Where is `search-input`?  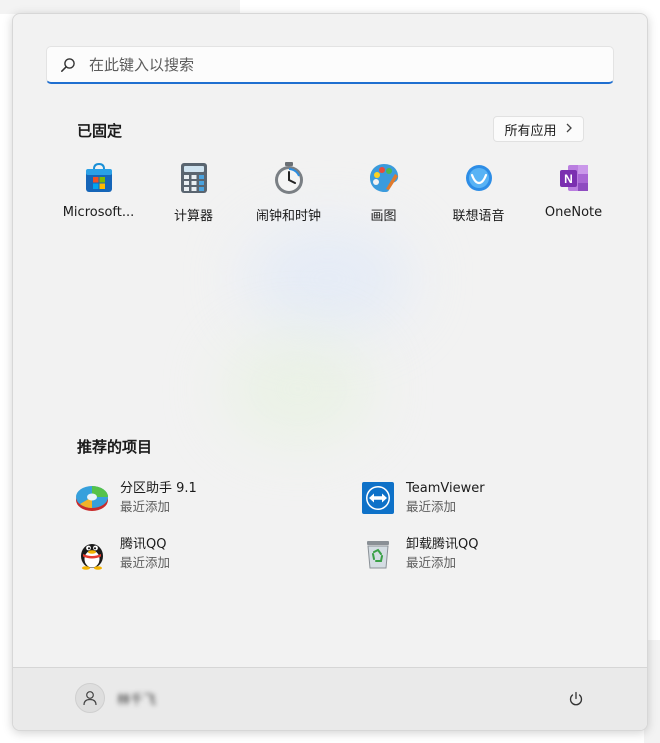 search-input is located at coordinates (329, 64).